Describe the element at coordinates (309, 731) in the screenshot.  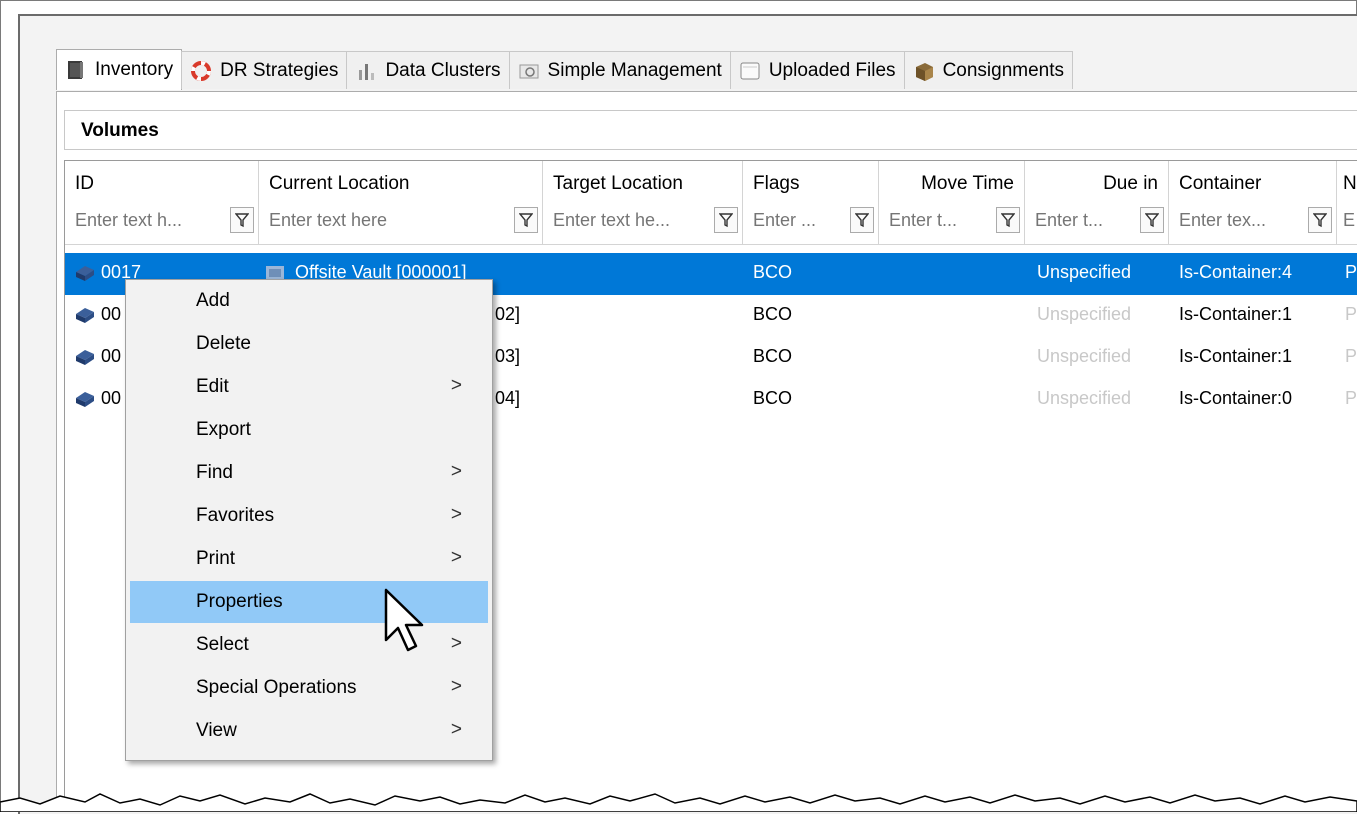
I see `menu-item-view: View >` at that location.